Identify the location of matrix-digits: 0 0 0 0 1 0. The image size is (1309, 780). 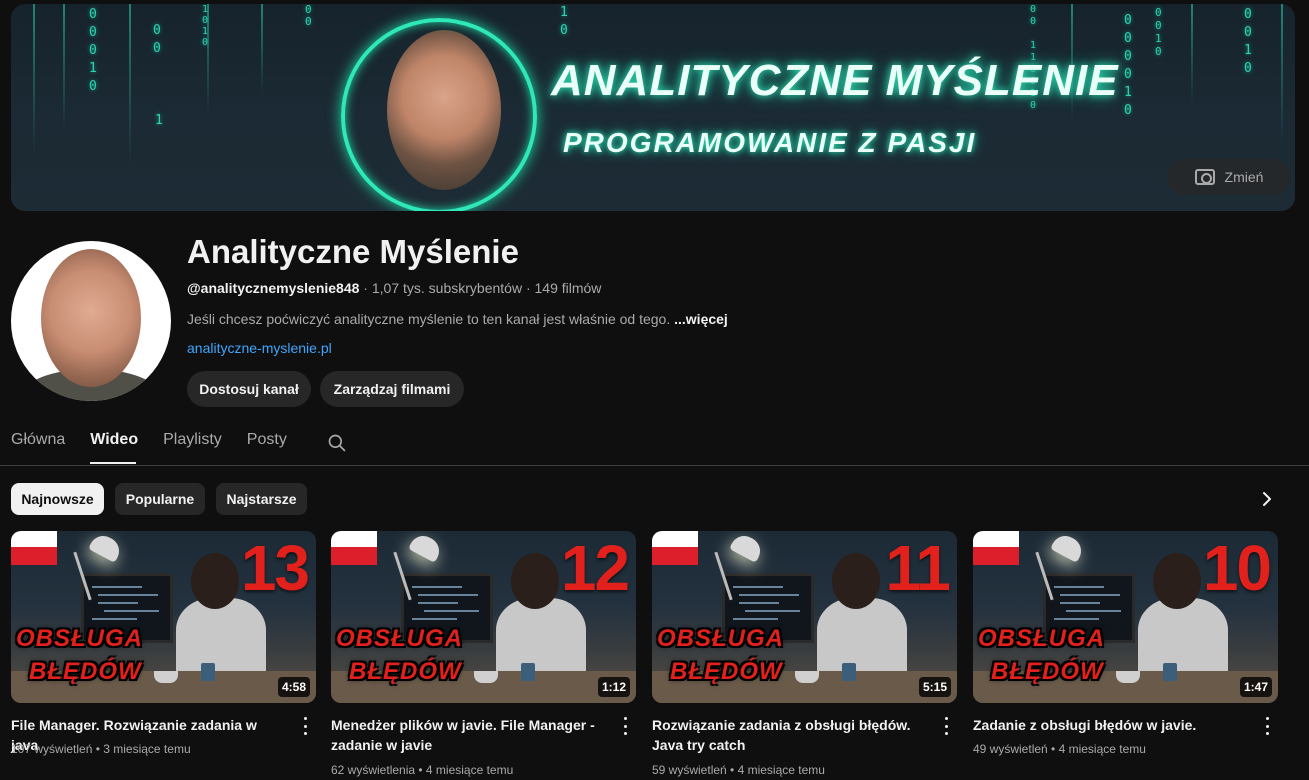
(1128, 65).